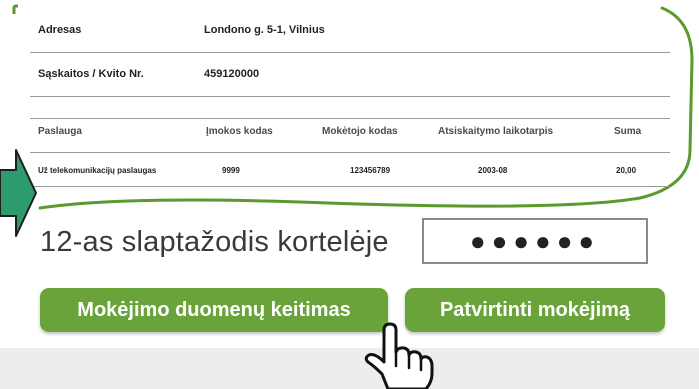 This screenshot has width=699, height=389. Describe the element at coordinates (264, 30) in the screenshot. I see `address-value: Londono g. 5-1, Vilnius` at that location.